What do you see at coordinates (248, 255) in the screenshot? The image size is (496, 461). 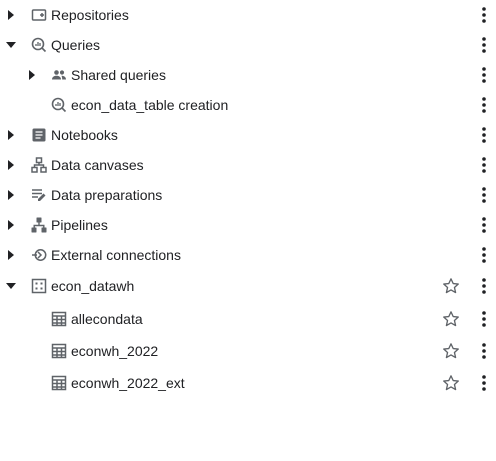 I see `tree-item-external-connections: External connections` at bounding box center [248, 255].